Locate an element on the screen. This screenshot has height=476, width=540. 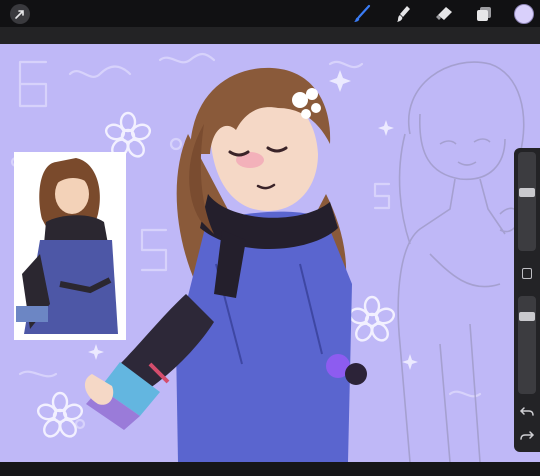
bottom-bar is located at coordinates (270, 469).